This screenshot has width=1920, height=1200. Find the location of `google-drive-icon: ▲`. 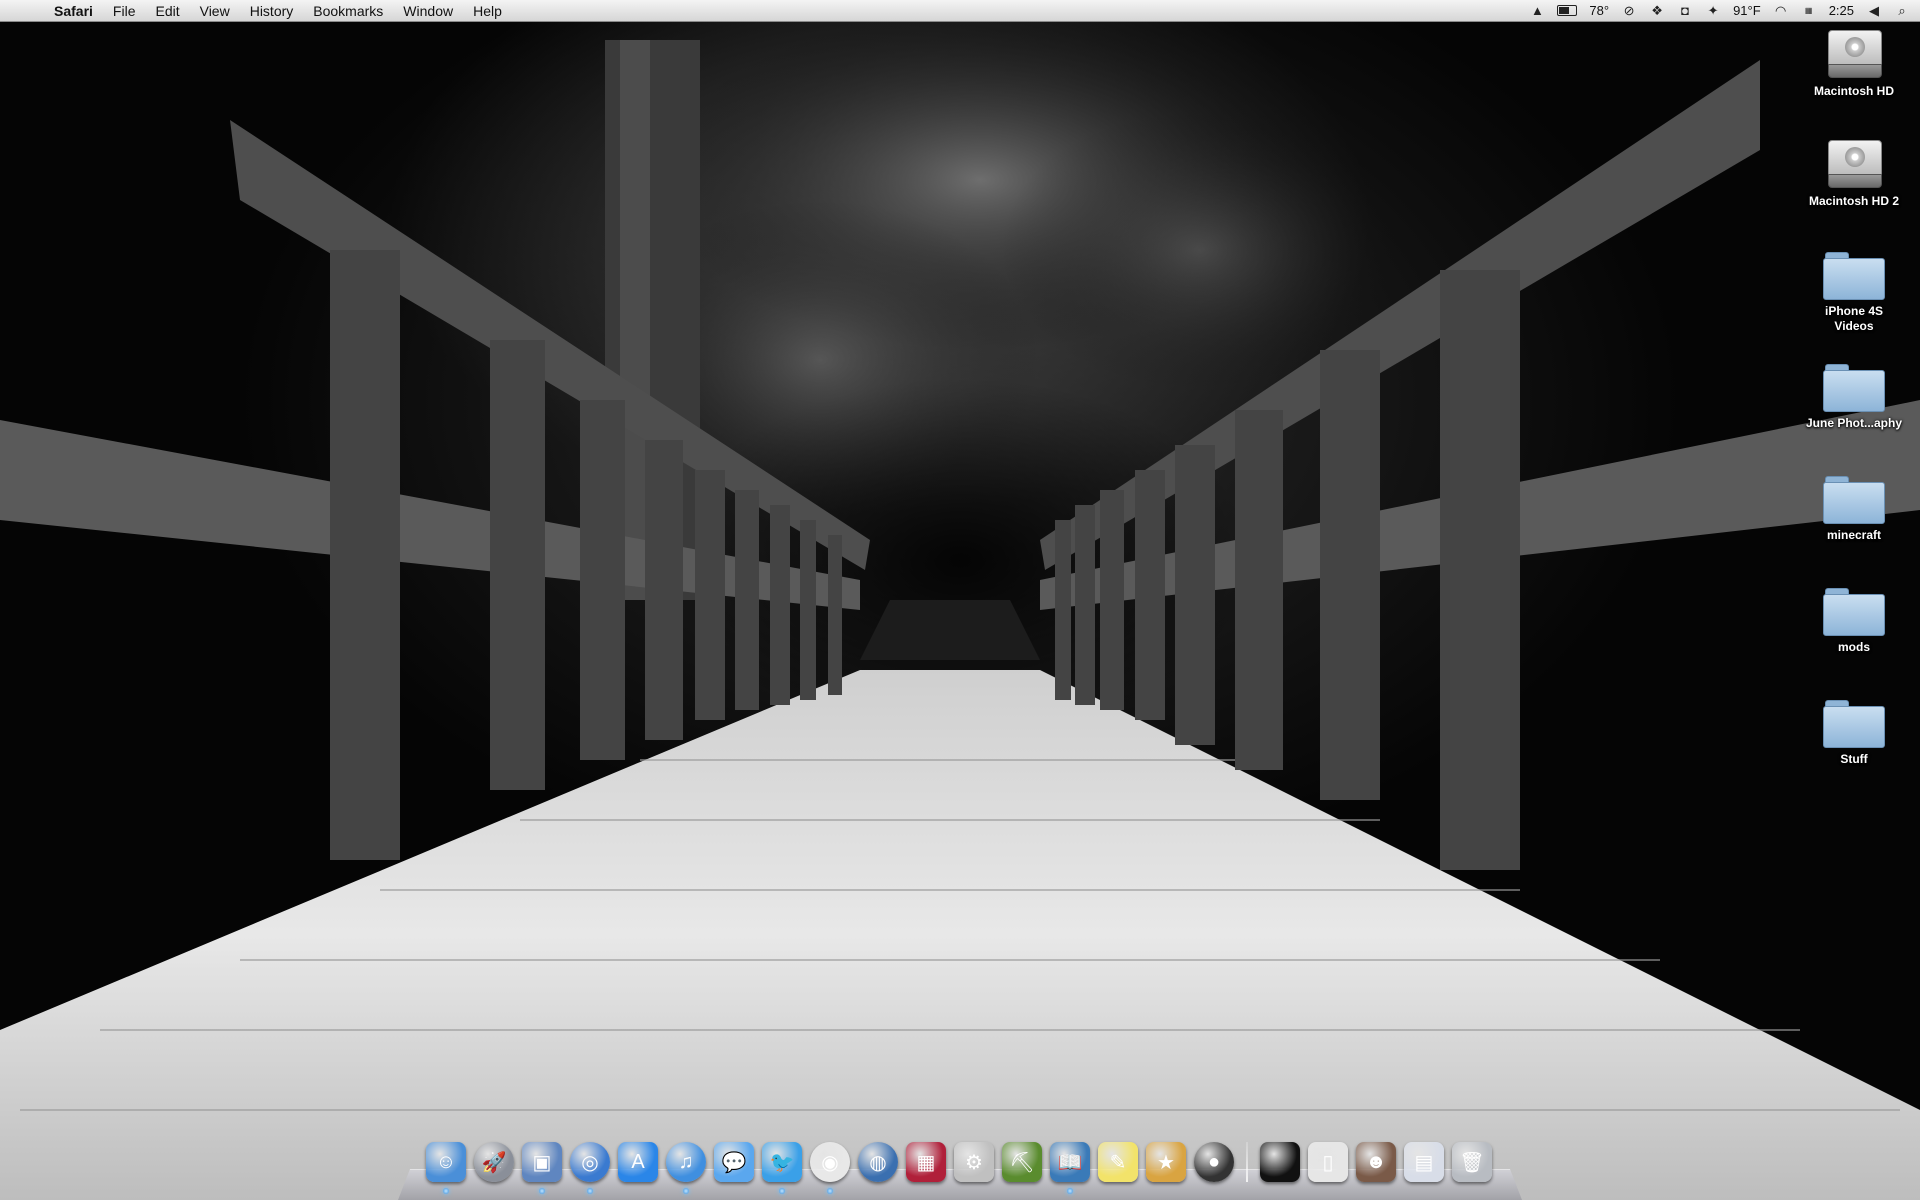

google-drive-icon: ▲ is located at coordinates (1537, 10).